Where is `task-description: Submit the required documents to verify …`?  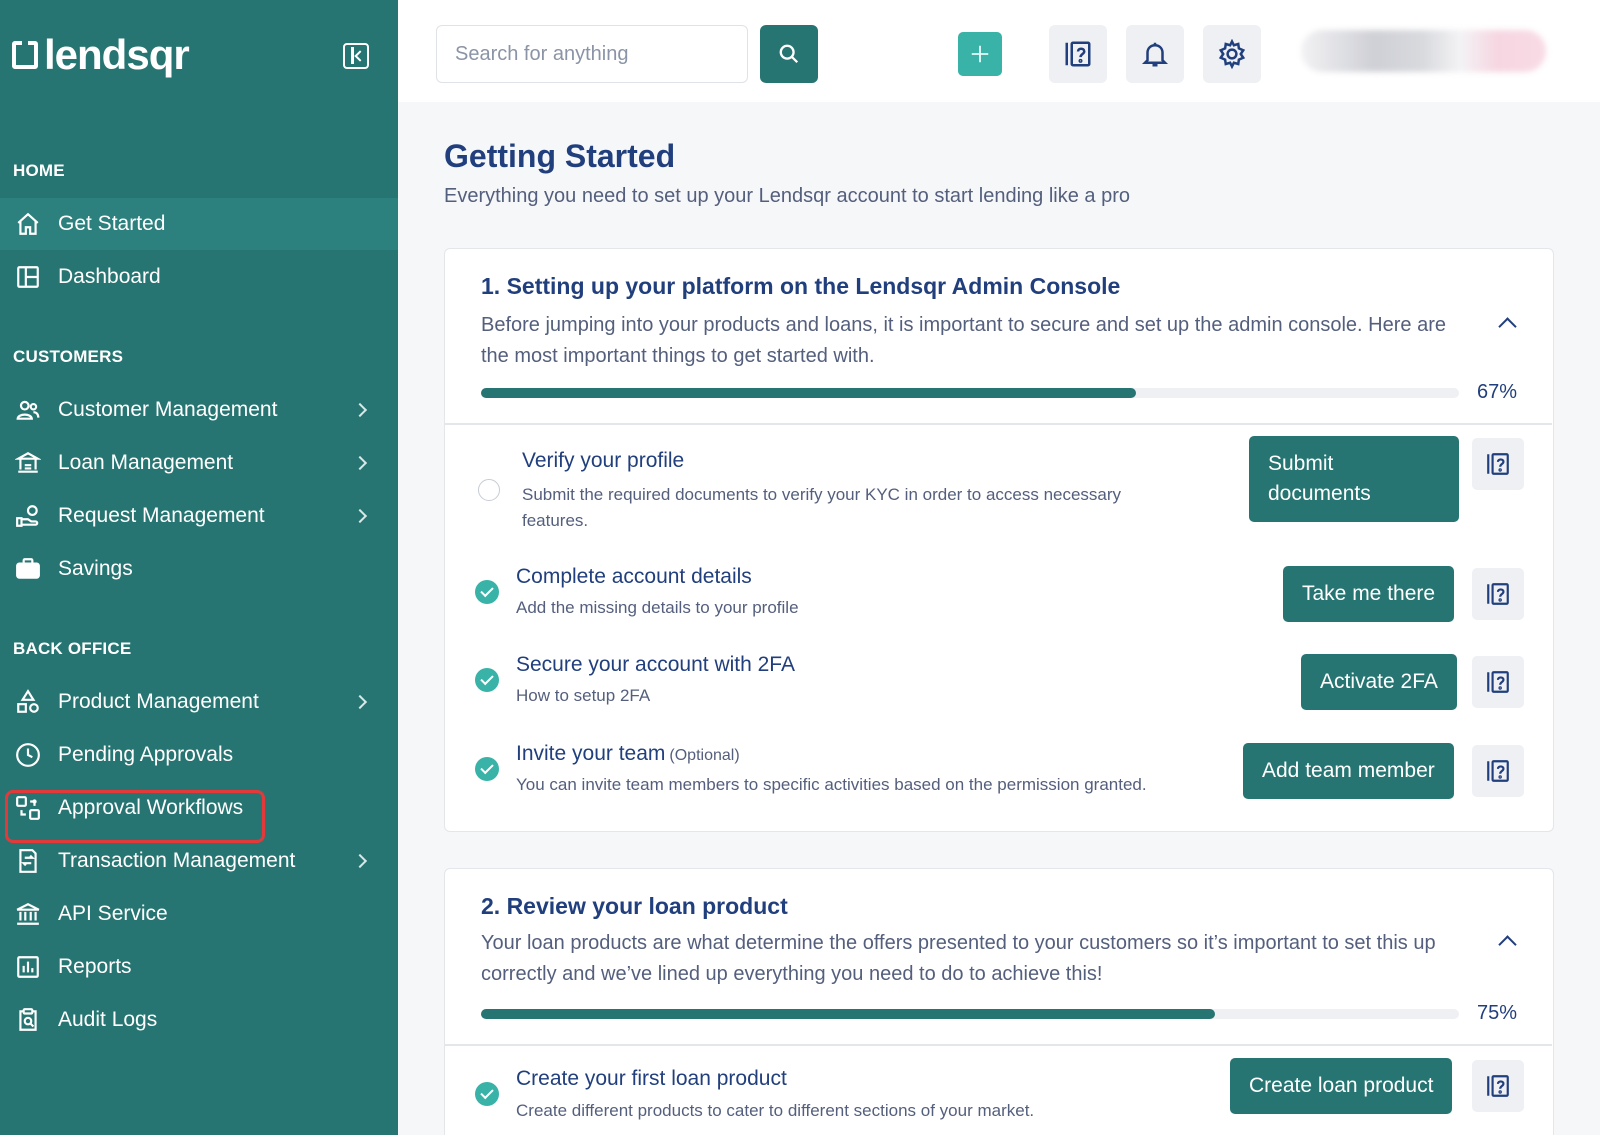 task-description: Submit the required documents to verify … is located at coordinates (822, 507).